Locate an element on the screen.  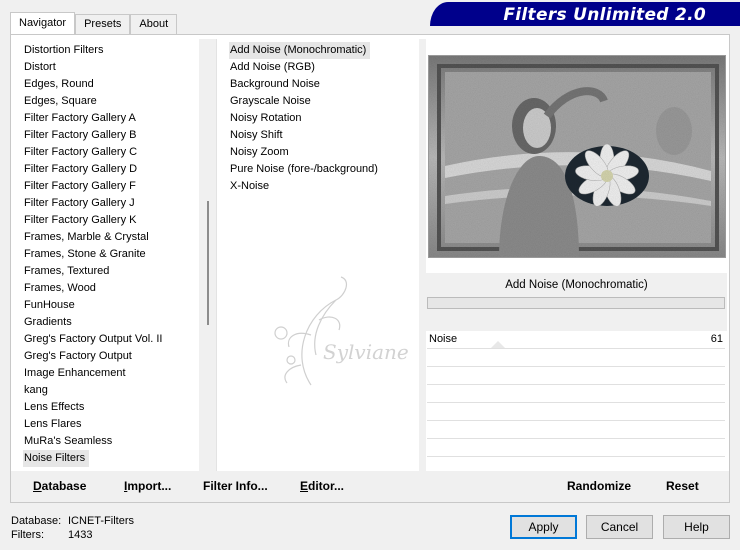
category-list-item: Edges, Round is located at coordinates (113, 84).